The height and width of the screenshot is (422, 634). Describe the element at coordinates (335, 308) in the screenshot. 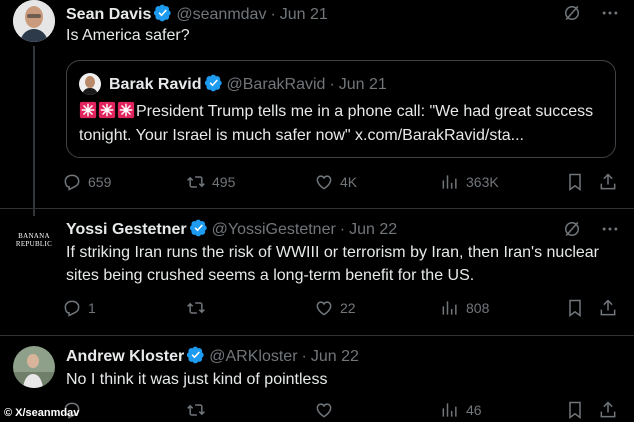

I see `like-button: 22` at that location.